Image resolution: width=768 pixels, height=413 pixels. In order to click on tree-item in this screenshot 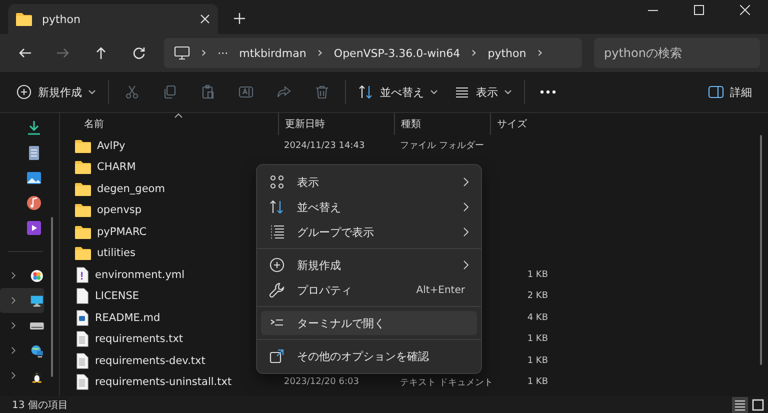, I will do `click(22, 300)`.